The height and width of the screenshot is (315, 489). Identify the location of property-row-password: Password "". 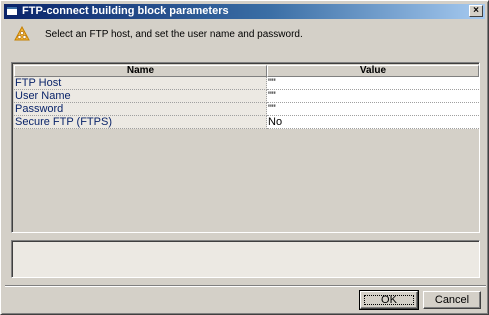
(246, 109).